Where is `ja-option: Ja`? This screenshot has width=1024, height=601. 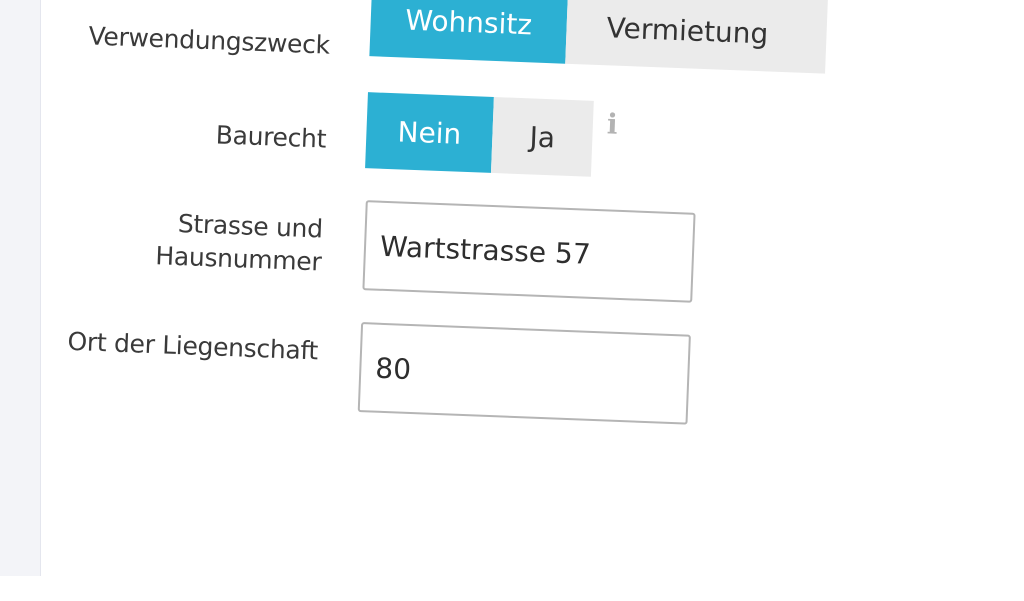 ja-option: Ja is located at coordinates (542, 136).